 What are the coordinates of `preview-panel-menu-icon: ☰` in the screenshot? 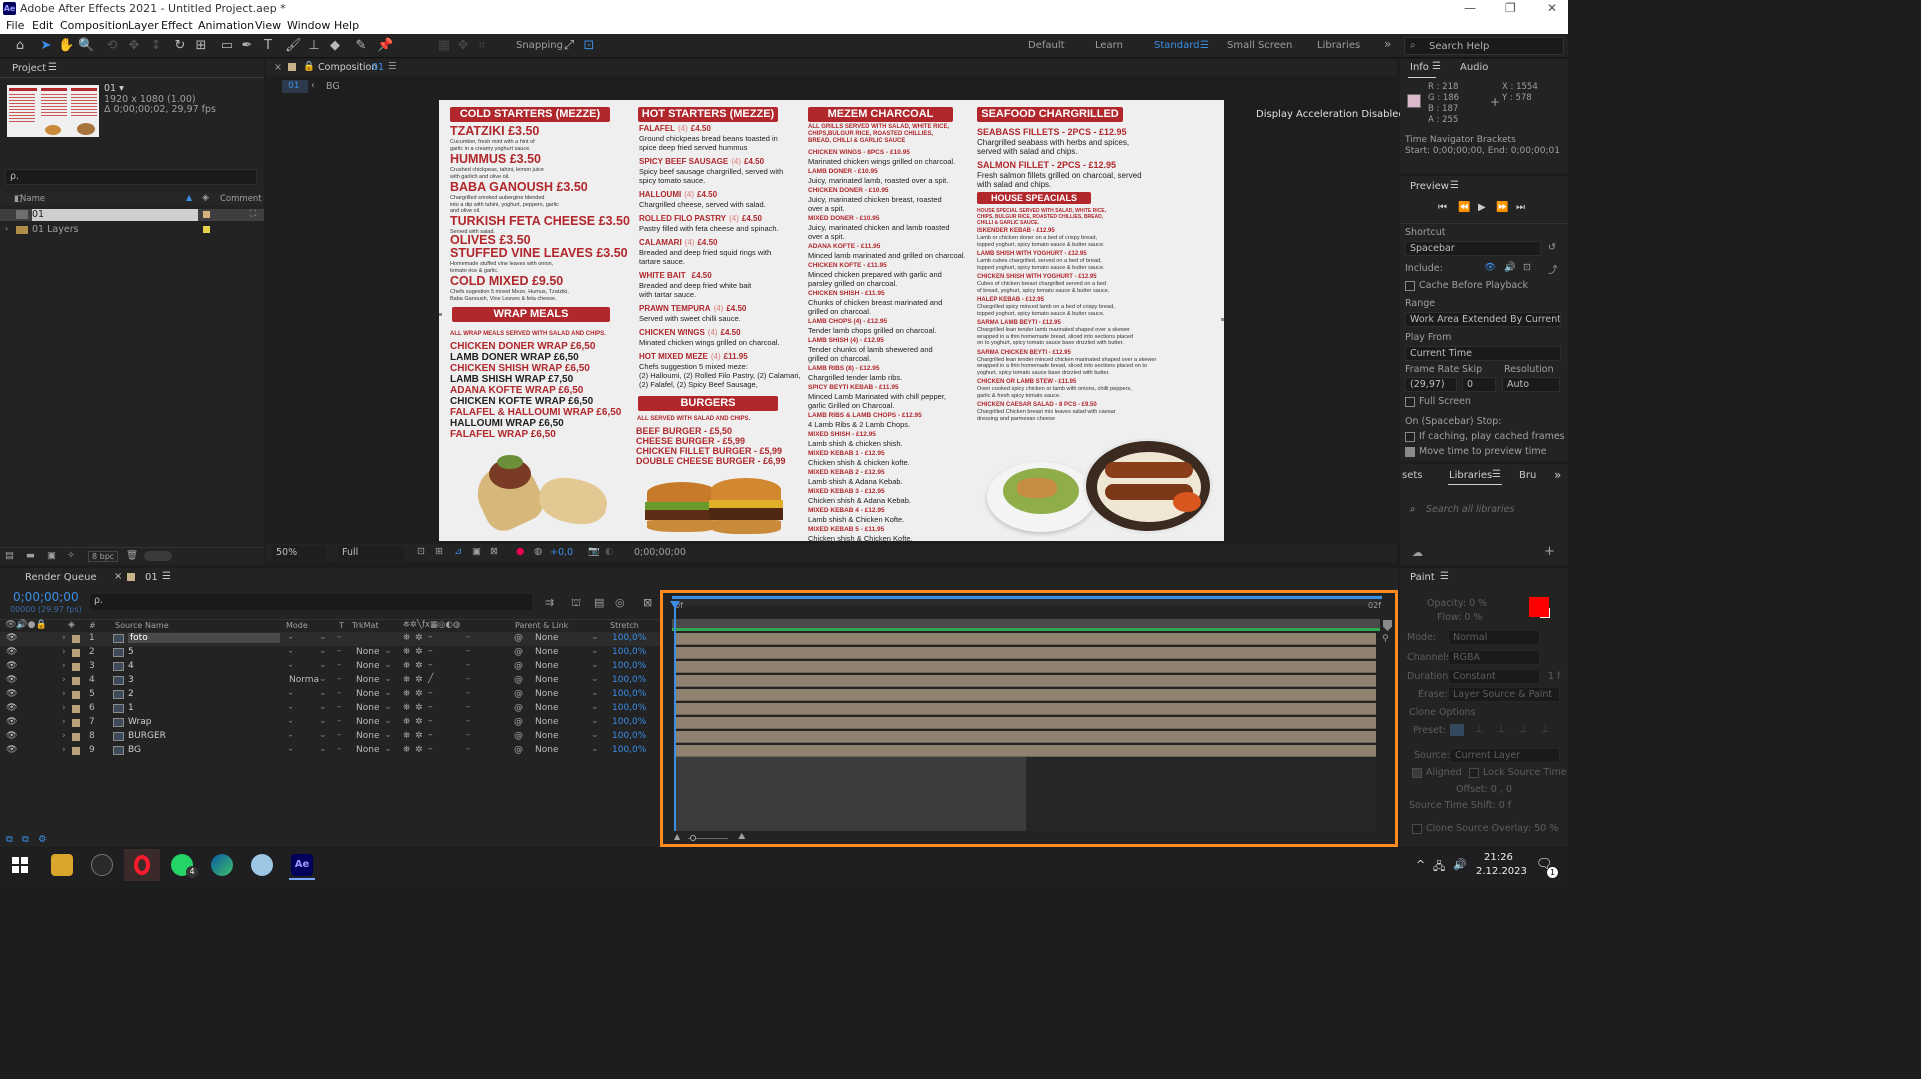 It's located at (1454, 185).